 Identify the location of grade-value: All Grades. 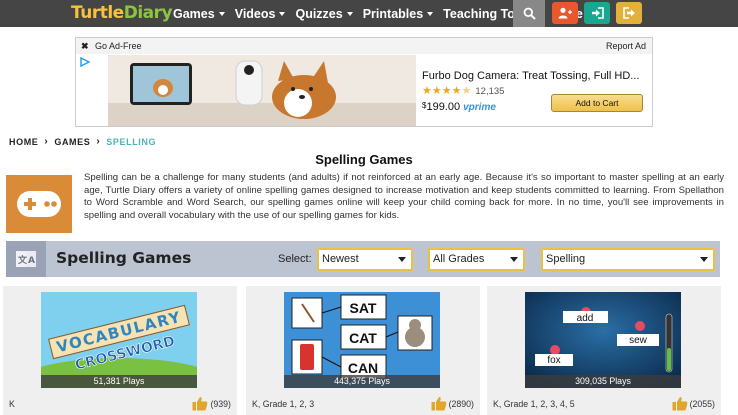
(459, 259).